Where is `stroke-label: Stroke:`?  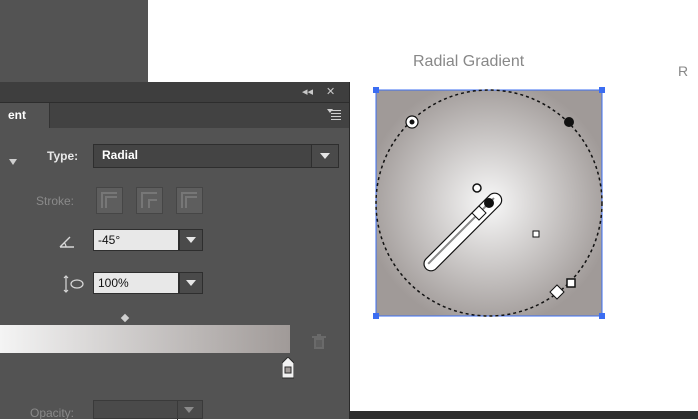 stroke-label: Stroke: is located at coordinates (55, 201).